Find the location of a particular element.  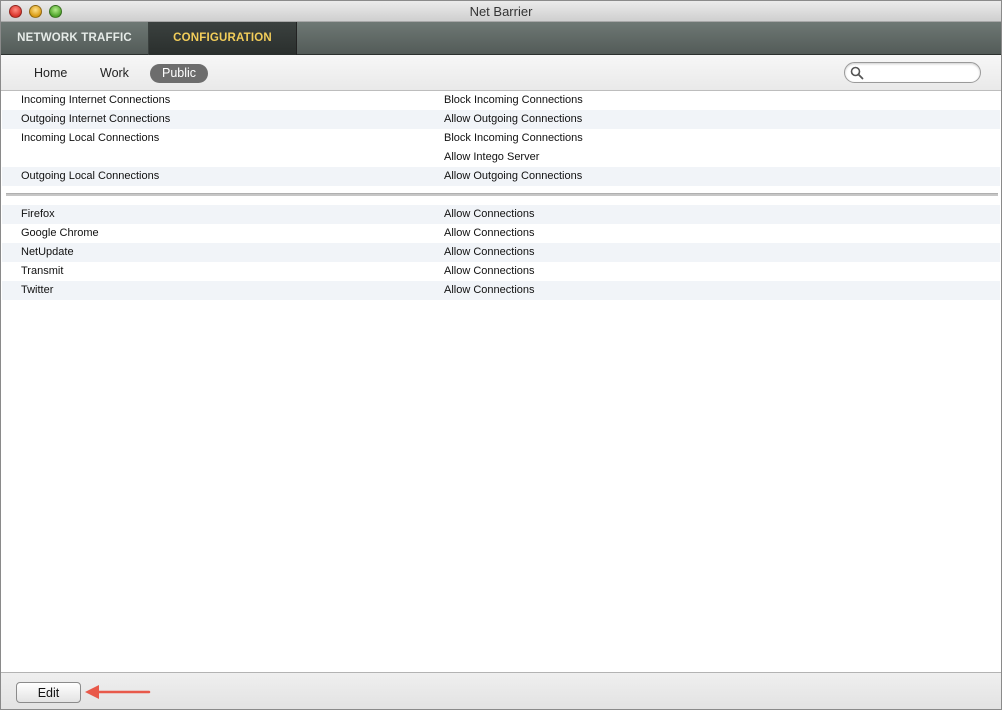

app-rule-row: Twitter Allow Connections is located at coordinates (501, 290).